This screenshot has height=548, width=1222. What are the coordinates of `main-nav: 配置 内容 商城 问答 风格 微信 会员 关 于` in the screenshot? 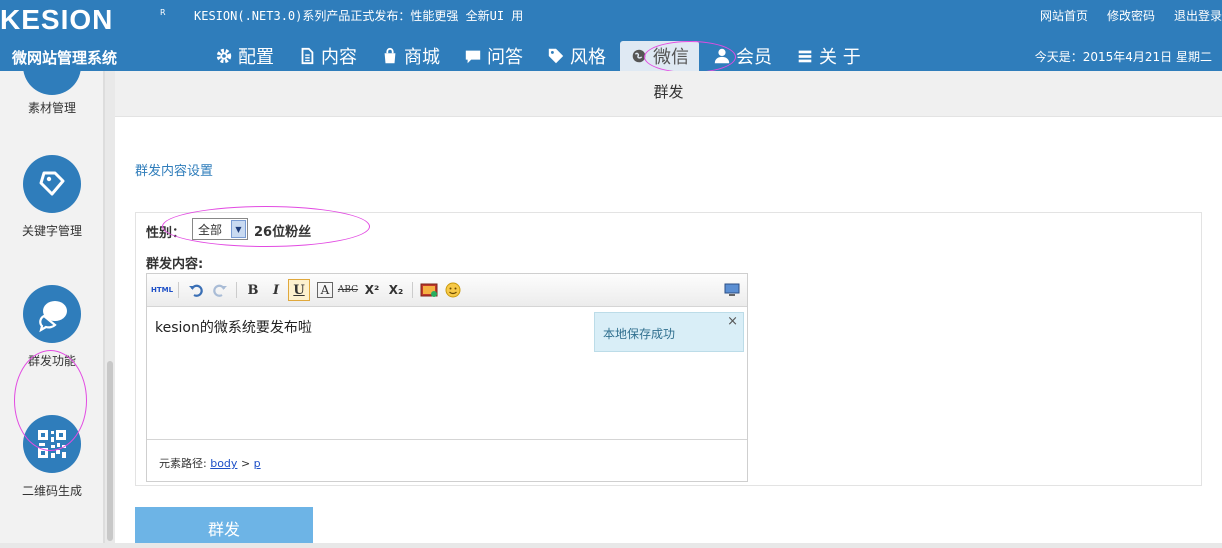 It's located at (540, 56).